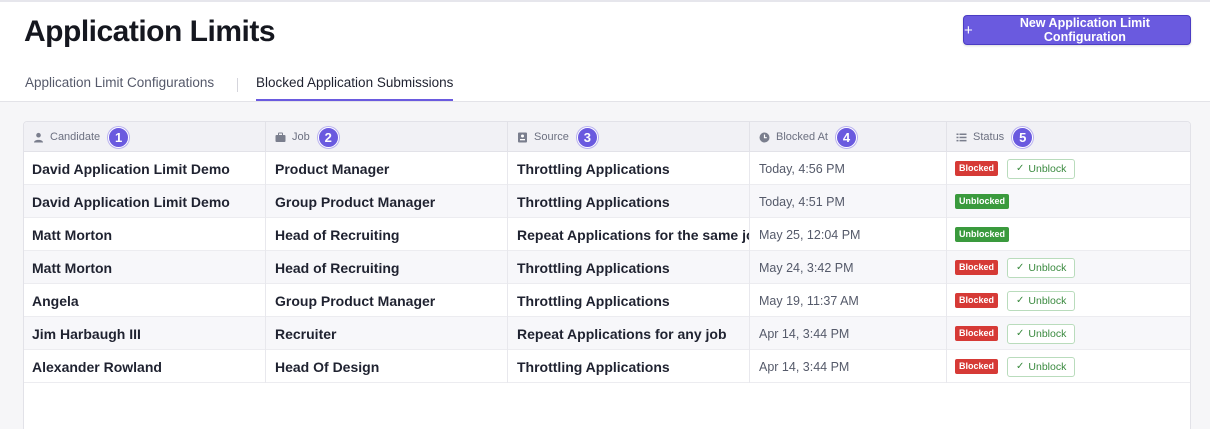 This screenshot has width=1210, height=429. Describe the element at coordinates (802, 137) in the screenshot. I see `column-label: Blocked At` at that location.